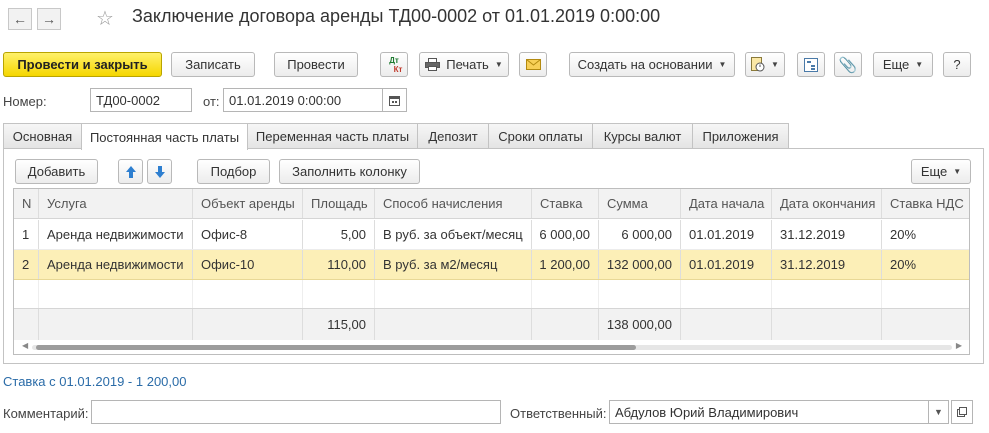 The height and width of the screenshot is (433, 989). I want to click on table-cell: 132 000,00, so click(640, 264).